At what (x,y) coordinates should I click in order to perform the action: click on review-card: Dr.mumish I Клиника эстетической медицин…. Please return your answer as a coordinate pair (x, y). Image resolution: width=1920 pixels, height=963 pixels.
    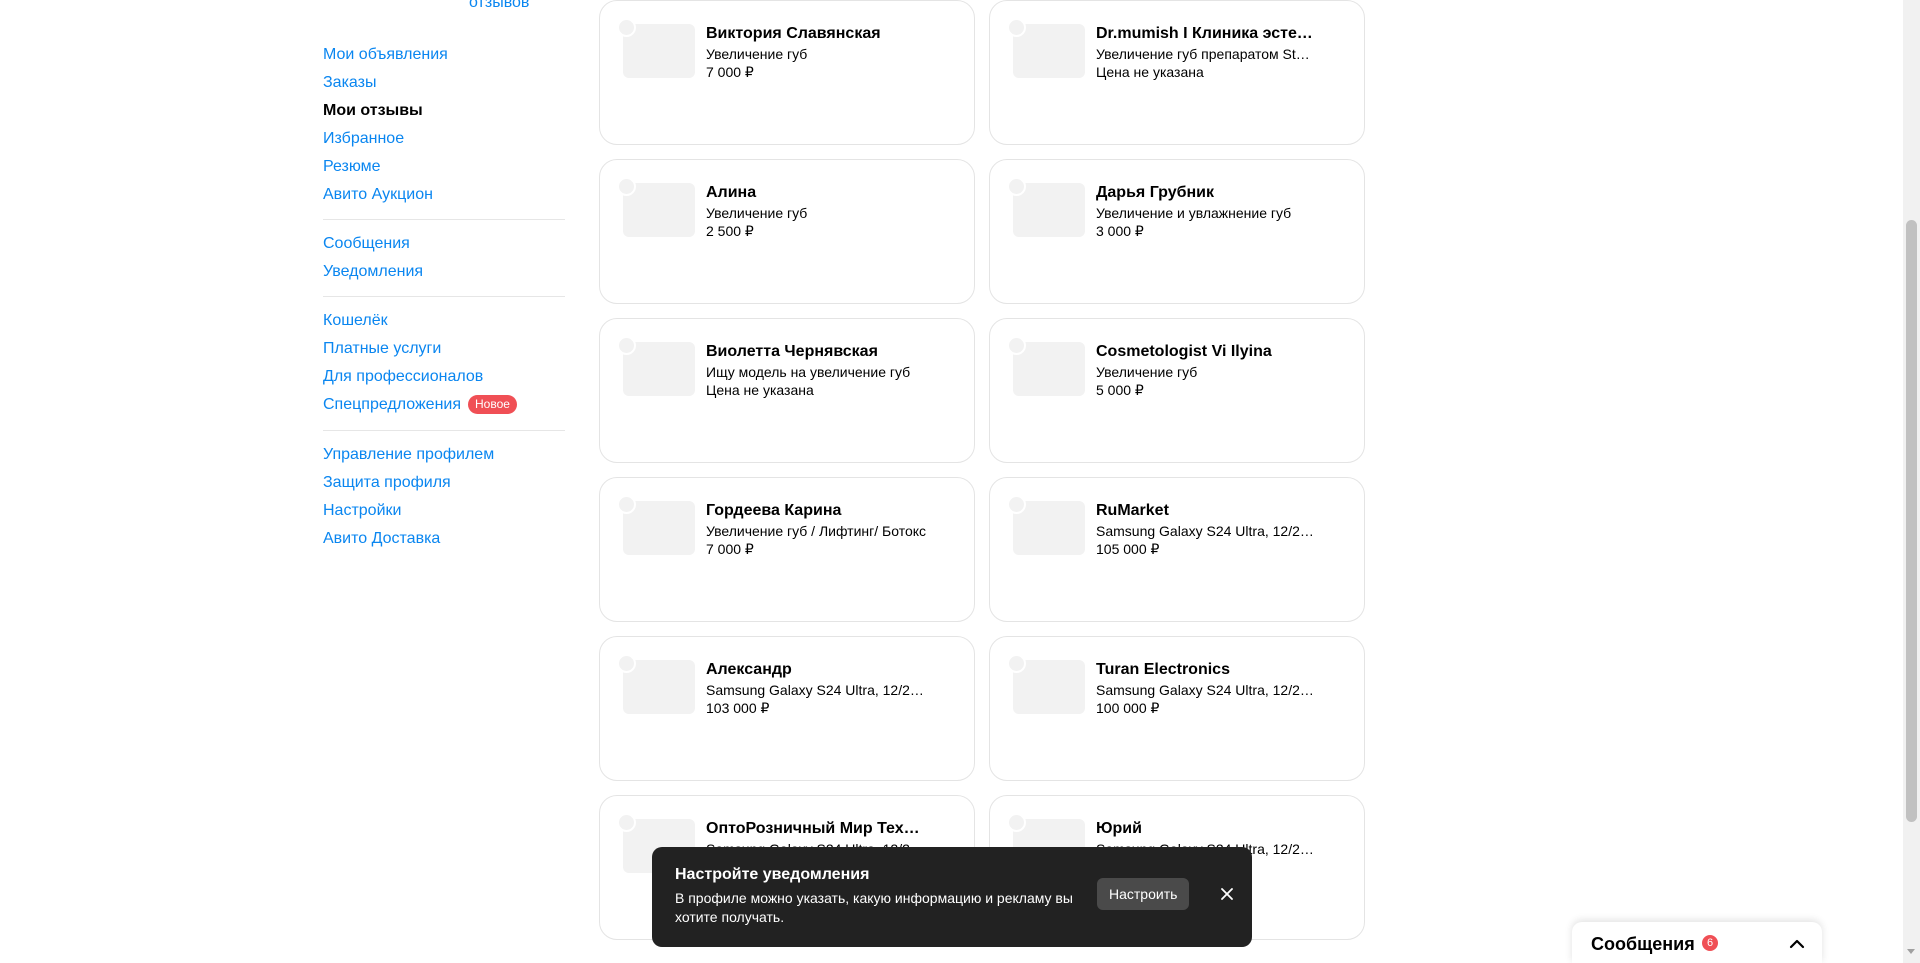
    Looking at the image, I should click on (1177, 72).